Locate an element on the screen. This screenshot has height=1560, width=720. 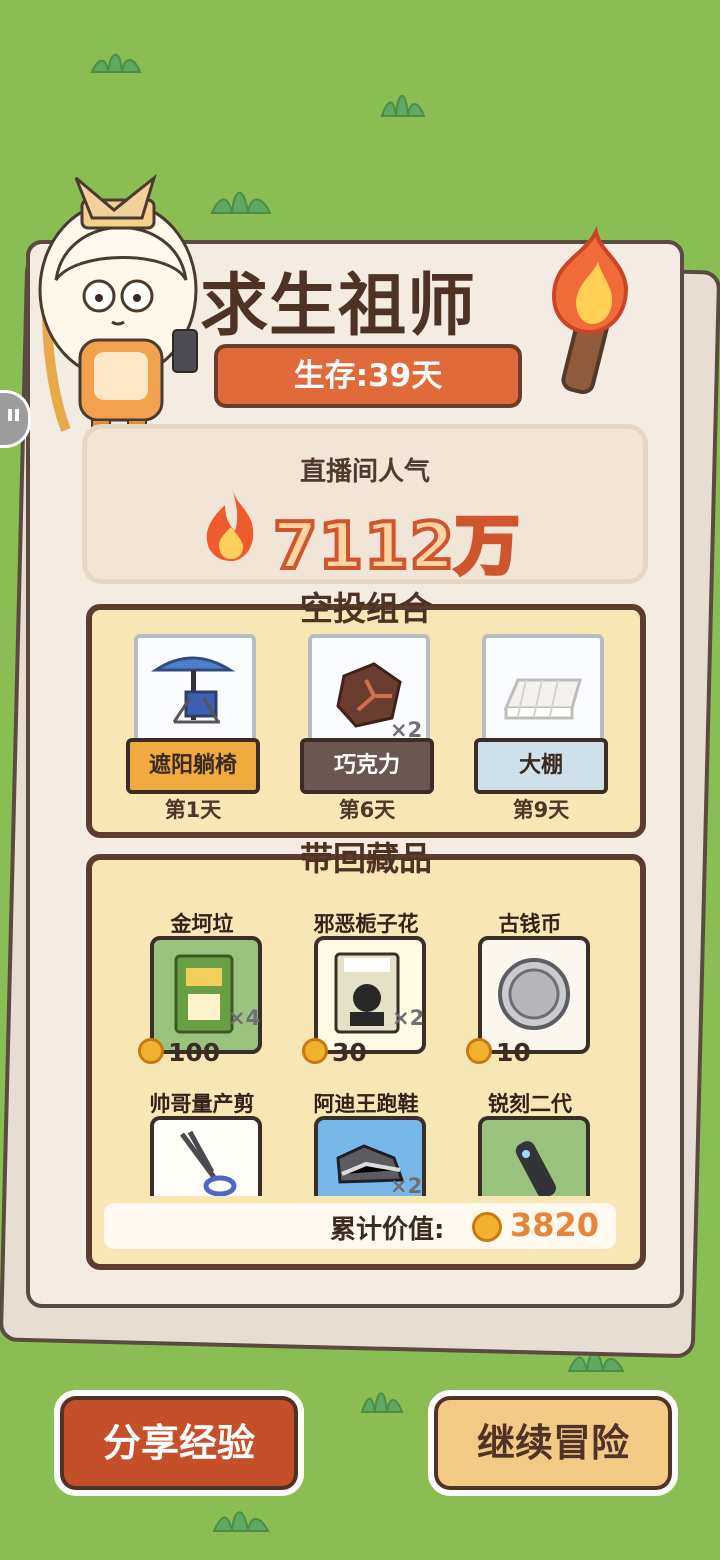
airdrop-item: ×2 巧克力 第6天 is located at coordinates (367, 729).